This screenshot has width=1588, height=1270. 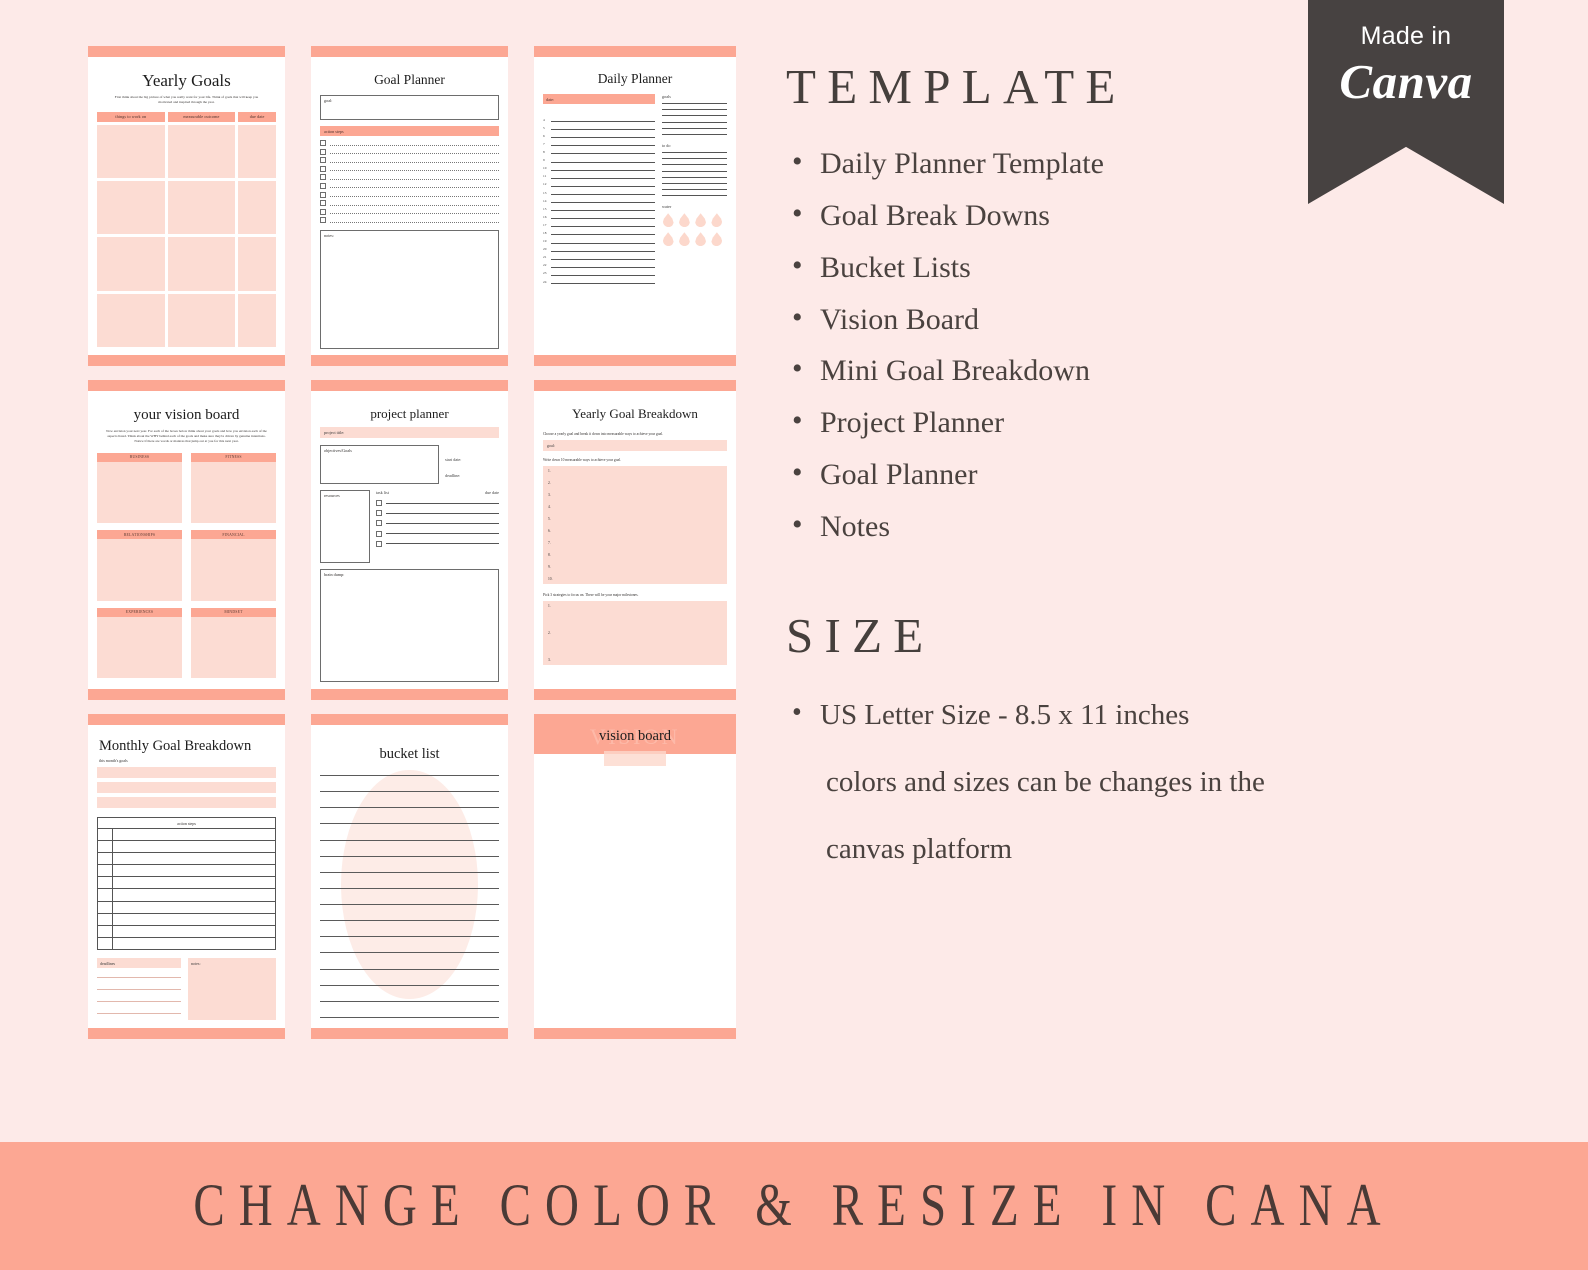 What do you see at coordinates (186, 802) in the screenshot?
I see `goal-bar` at bounding box center [186, 802].